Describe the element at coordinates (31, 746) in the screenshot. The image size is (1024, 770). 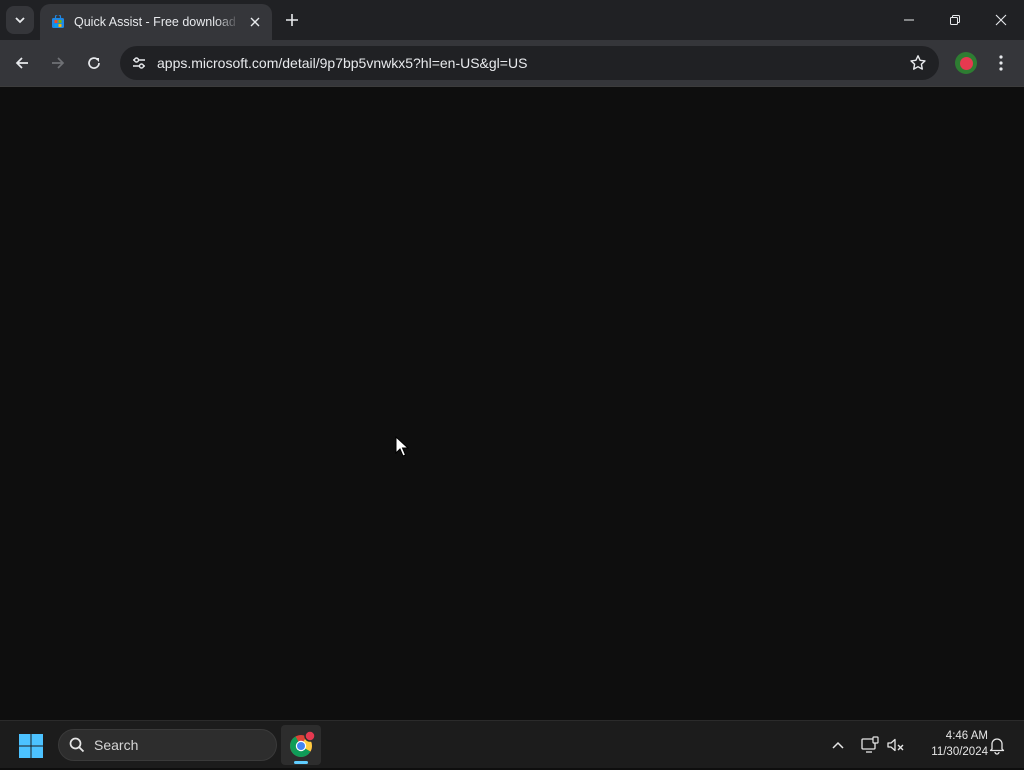
I see `windows-logo-icon` at that location.